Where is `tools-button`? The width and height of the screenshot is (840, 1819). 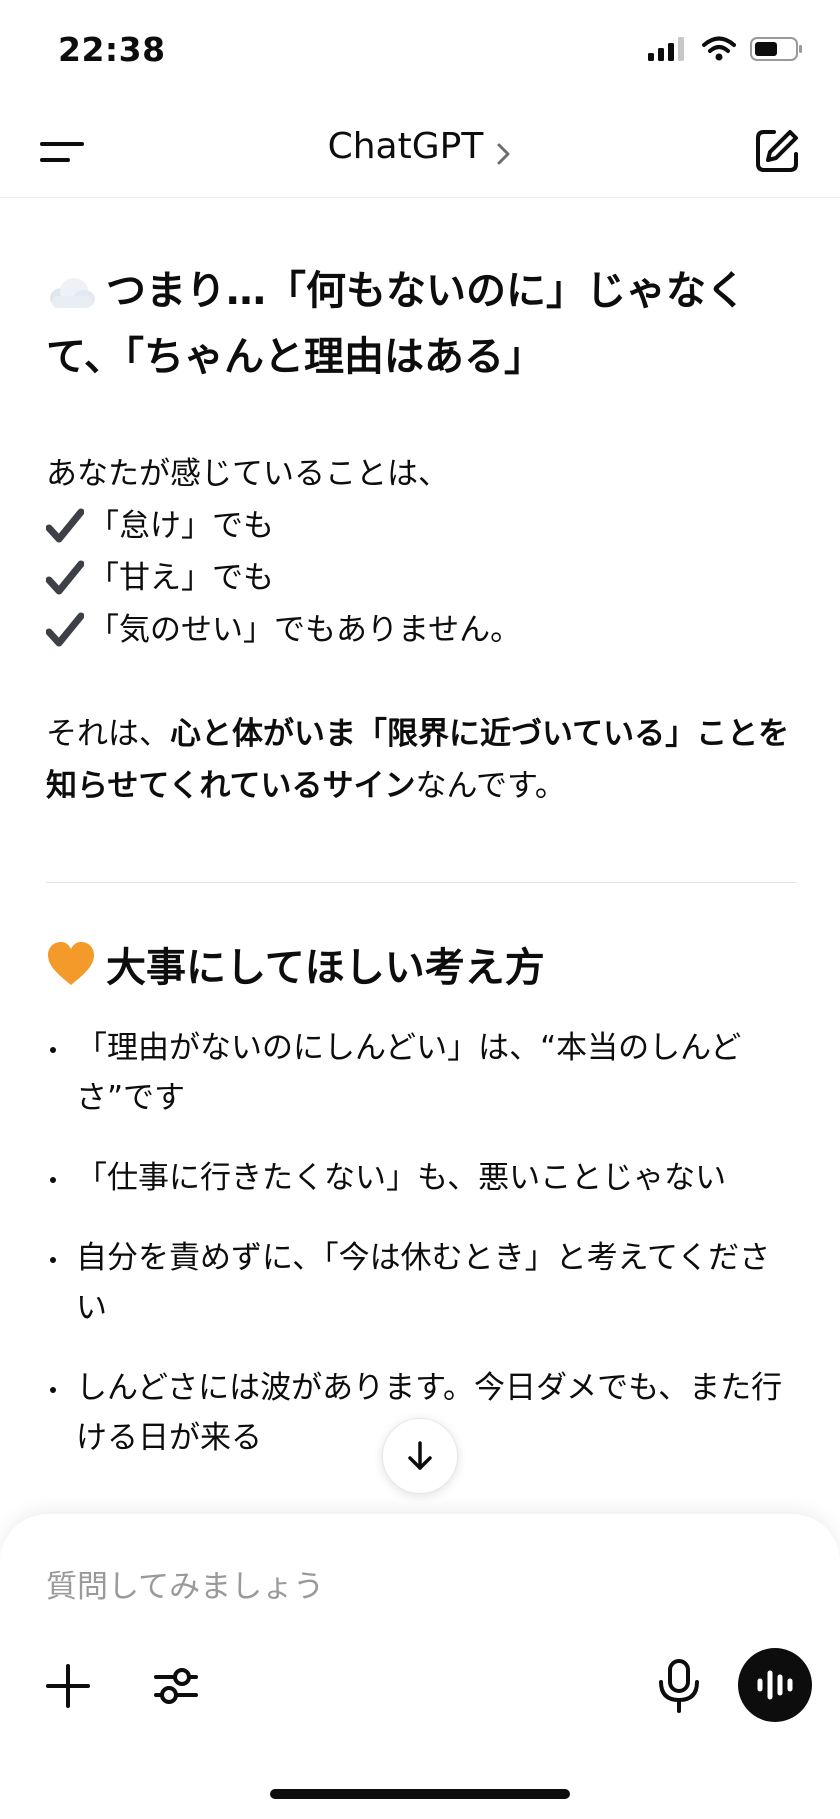
tools-button is located at coordinates (176, 1686).